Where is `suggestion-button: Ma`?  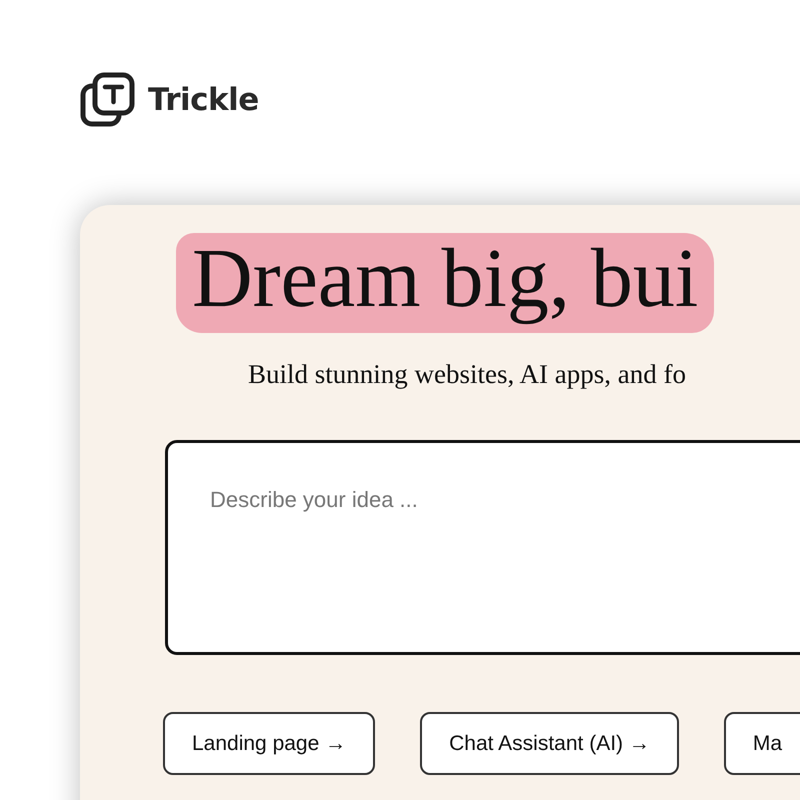 suggestion-button: Ma is located at coordinates (762, 743).